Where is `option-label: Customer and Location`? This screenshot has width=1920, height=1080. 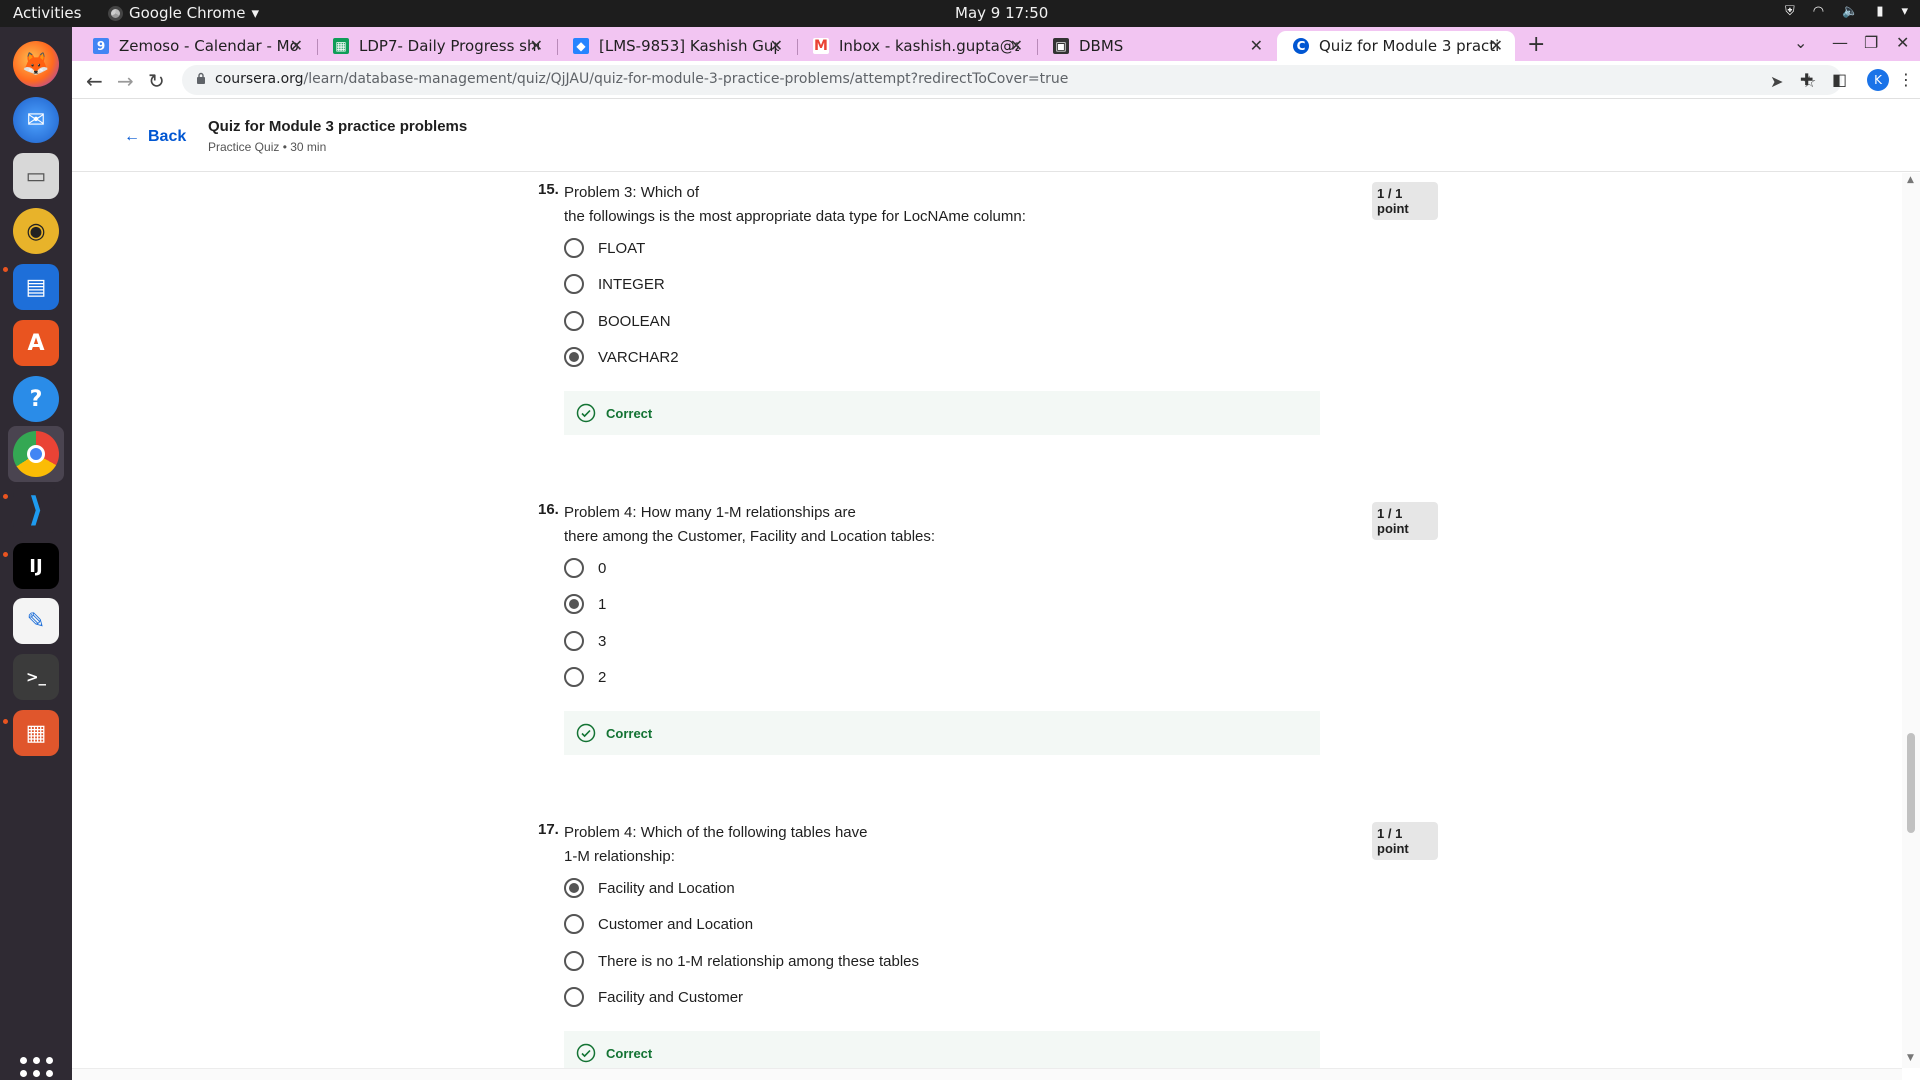 option-label: Customer and Location is located at coordinates (676, 924).